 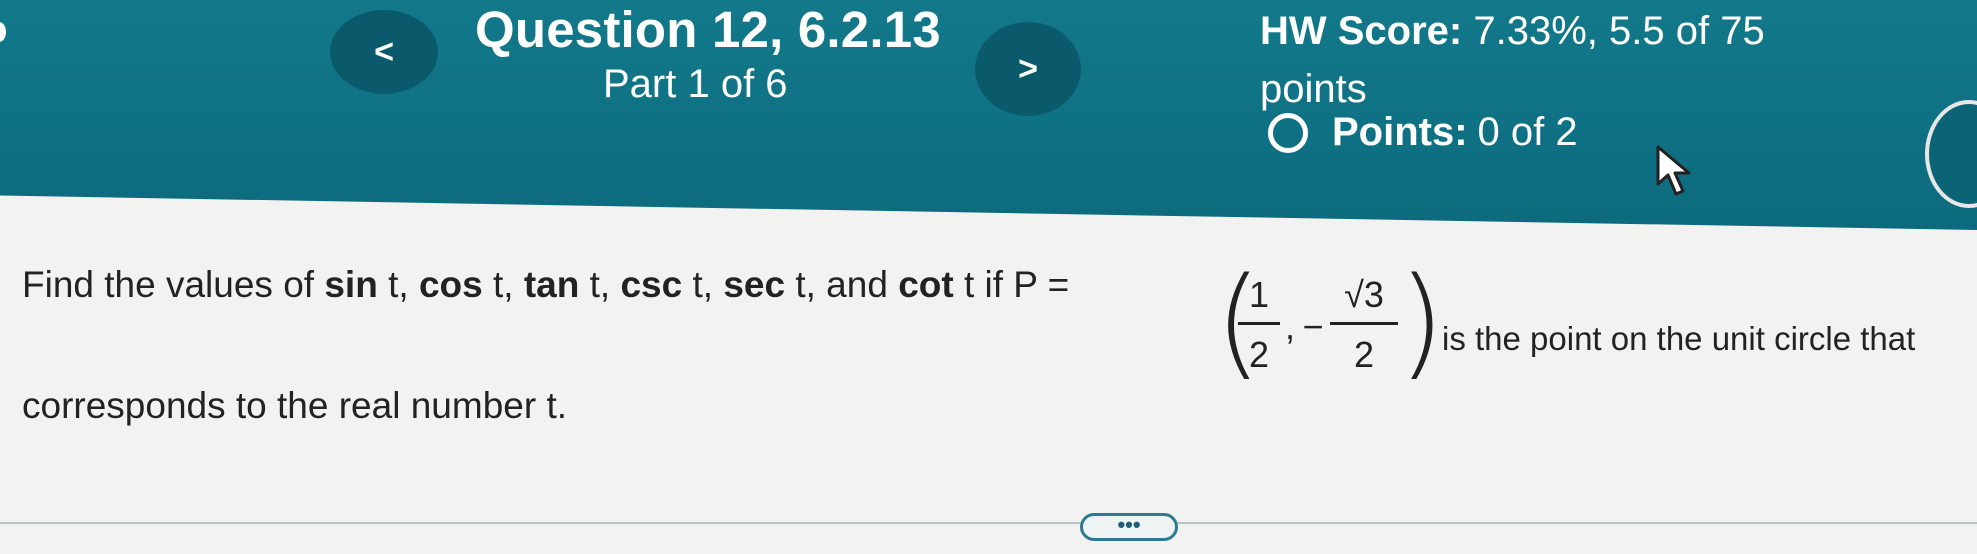 I want to click on x-numerator: 1, so click(x=1259, y=294).